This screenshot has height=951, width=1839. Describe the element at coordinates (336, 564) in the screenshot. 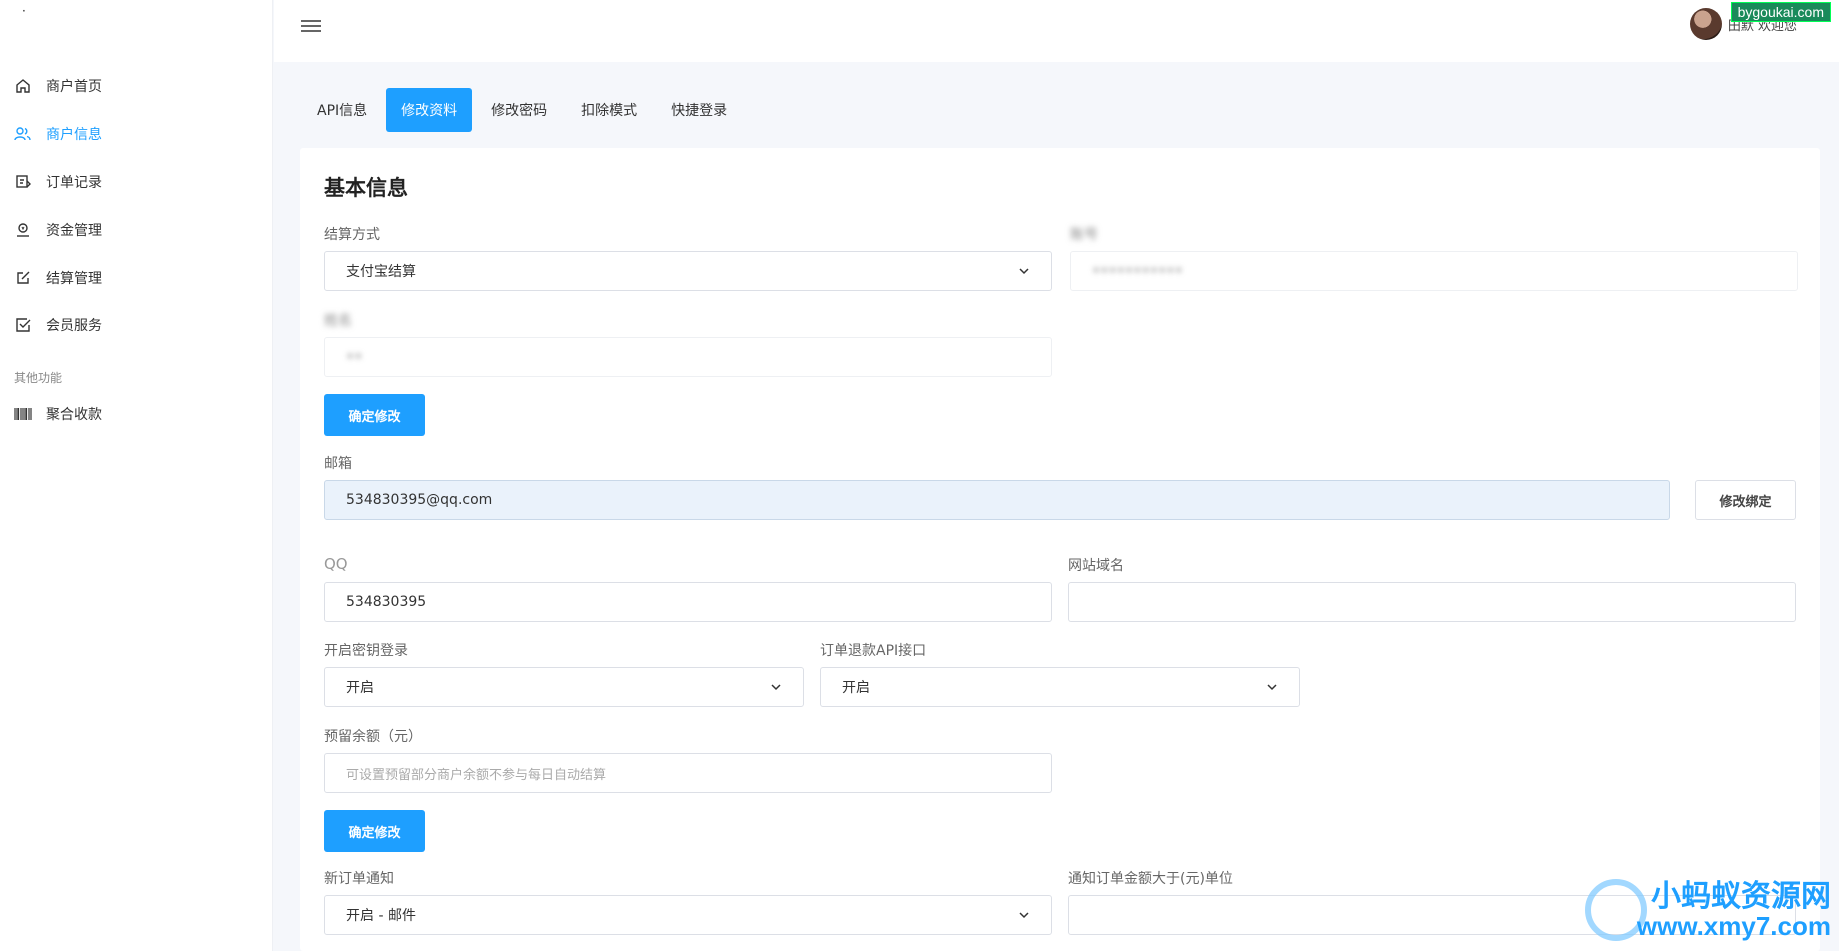

I see `qq-label: QQ` at that location.